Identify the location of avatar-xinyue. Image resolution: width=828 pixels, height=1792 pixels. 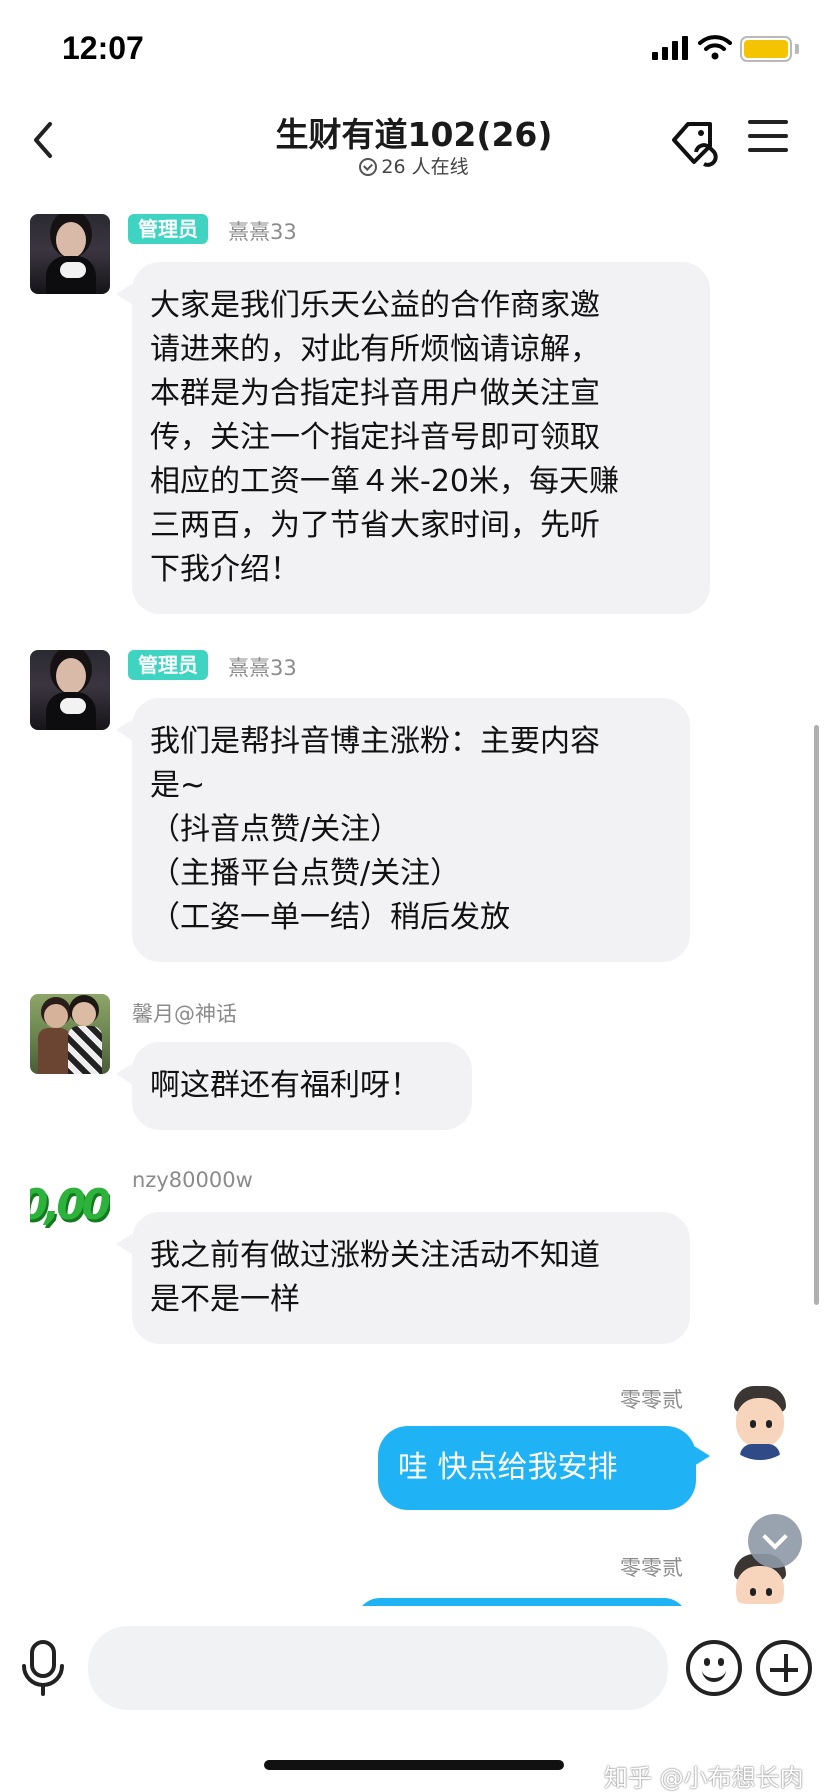
(70, 1034).